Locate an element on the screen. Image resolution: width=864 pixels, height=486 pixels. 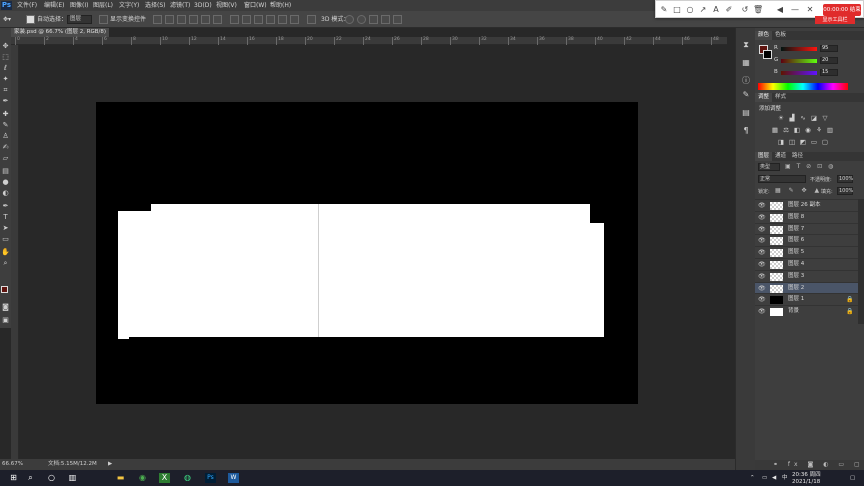
close-icon: ✕ is located at coordinates (810, 10).